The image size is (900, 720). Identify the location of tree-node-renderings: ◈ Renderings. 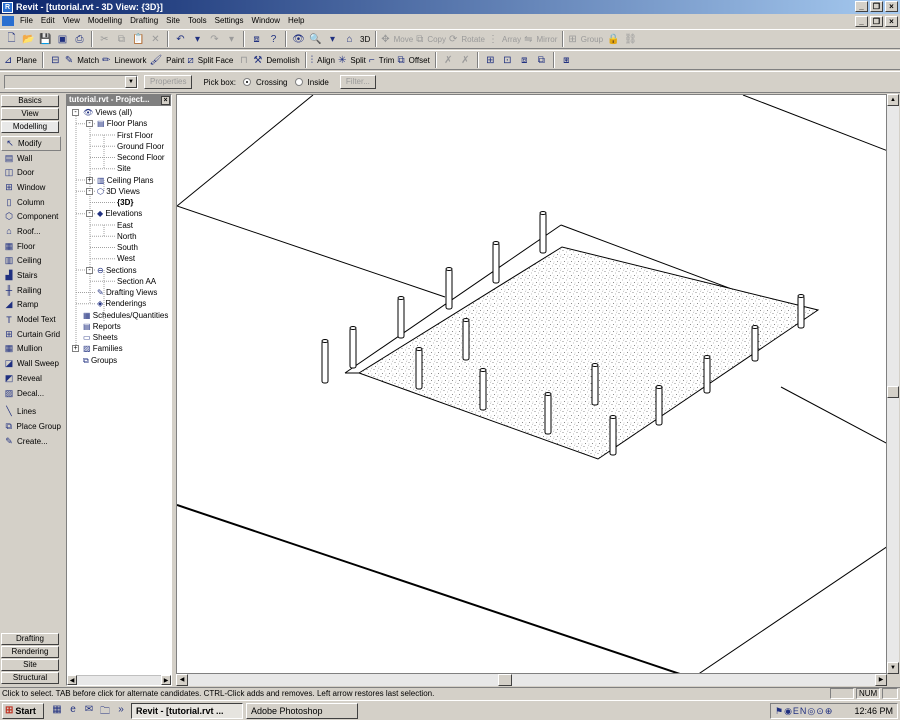
(121, 303).